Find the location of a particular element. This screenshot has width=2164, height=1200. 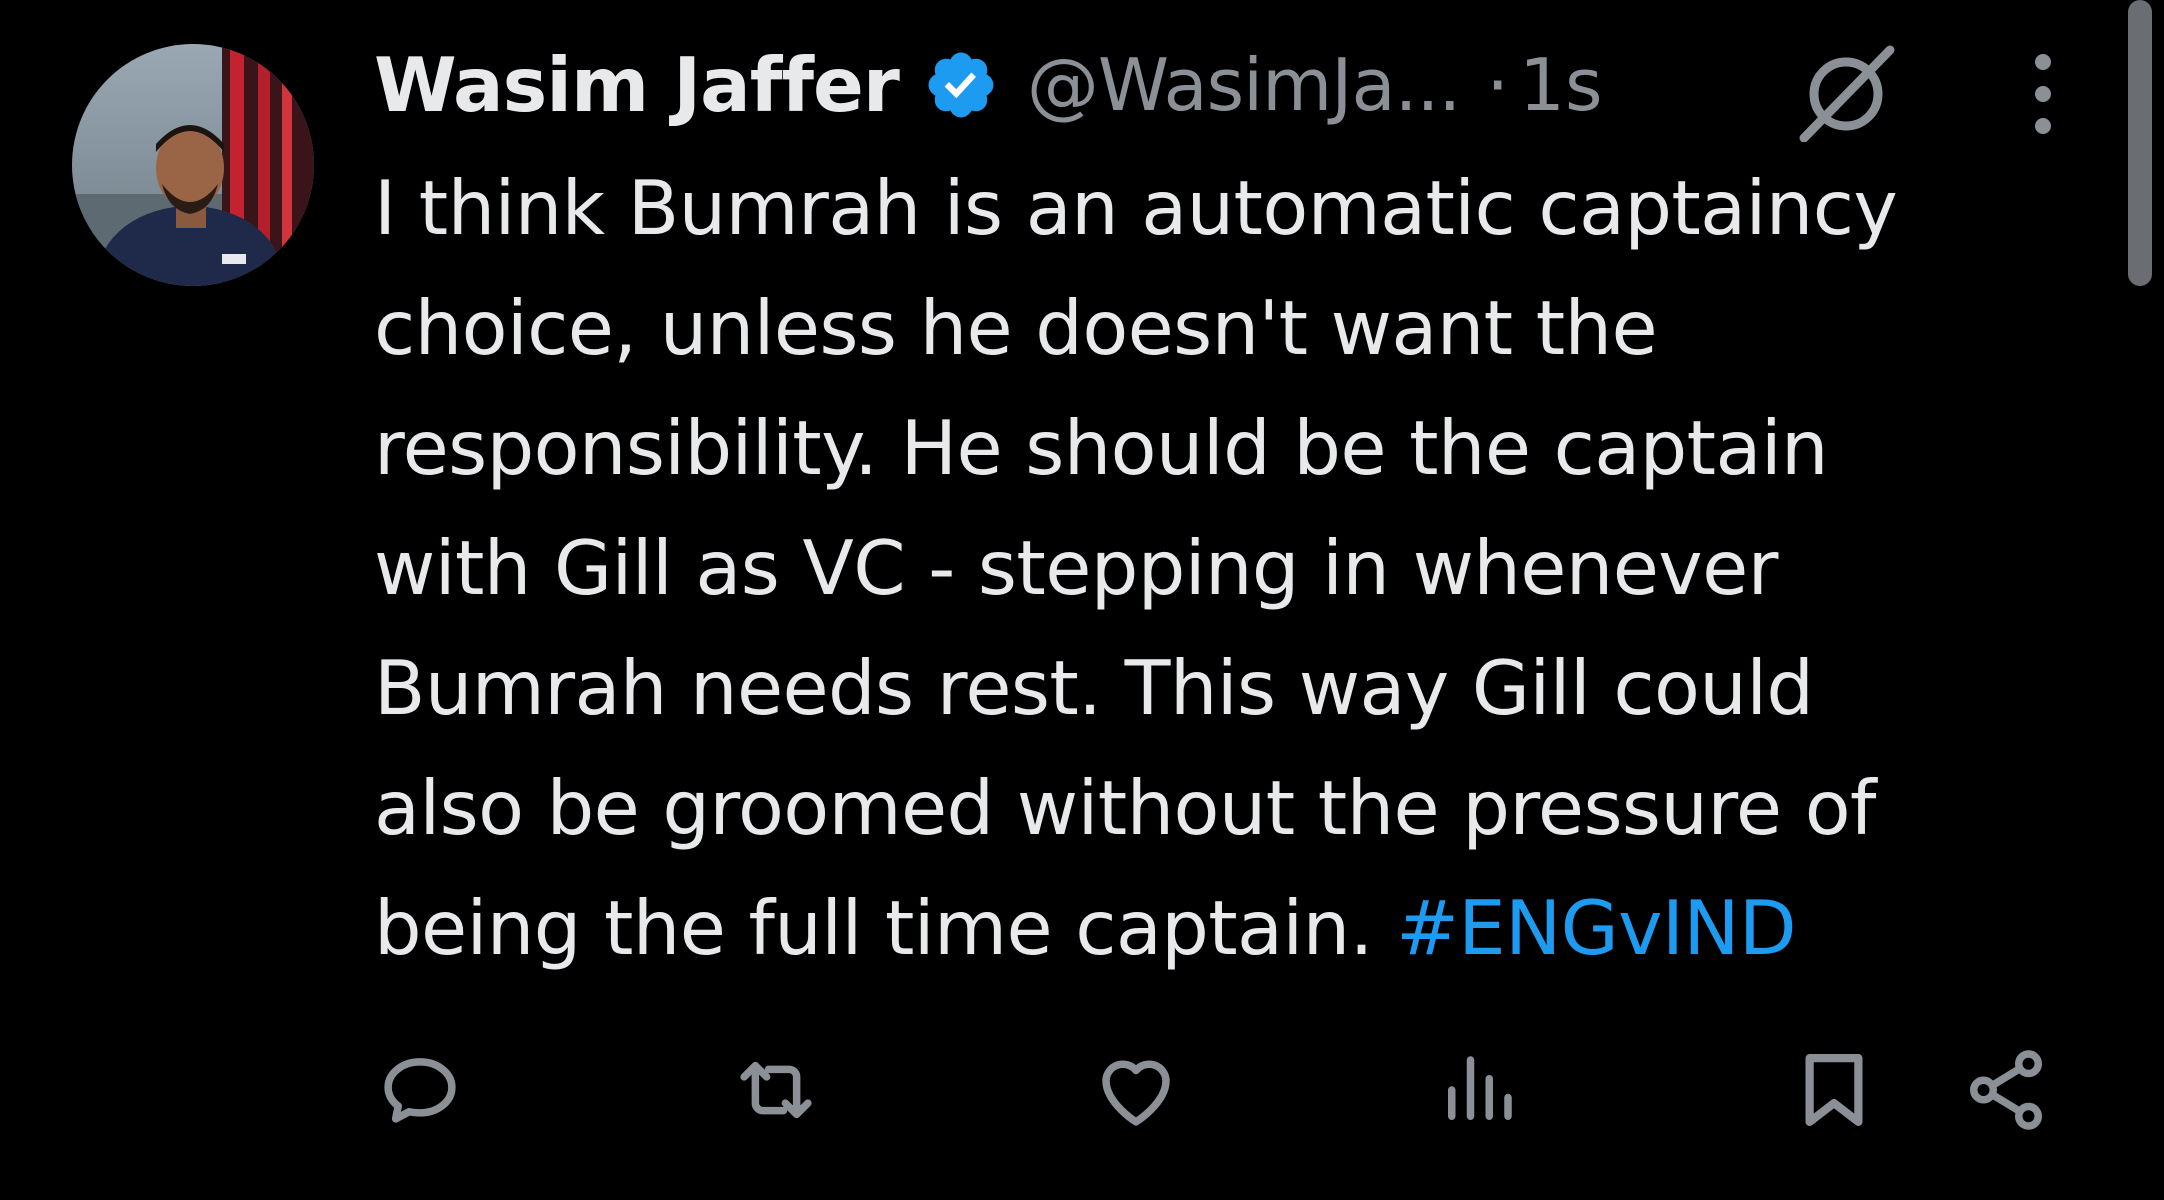

tweet-header: Wasim Jaffer @WasimJa... · 1s is located at coordinates (988, 85).